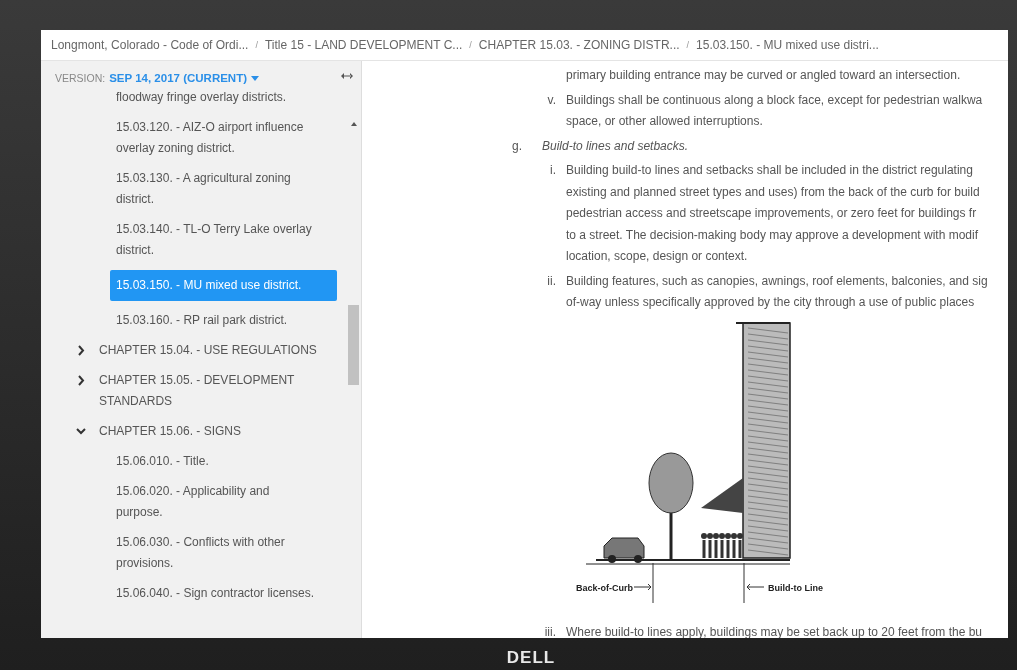 Image resolution: width=1017 pixels, height=670 pixels. What do you see at coordinates (604, 587) in the screenshot?
I see `figure-label: Back-of-Curb` at bounding box center [604, 587].